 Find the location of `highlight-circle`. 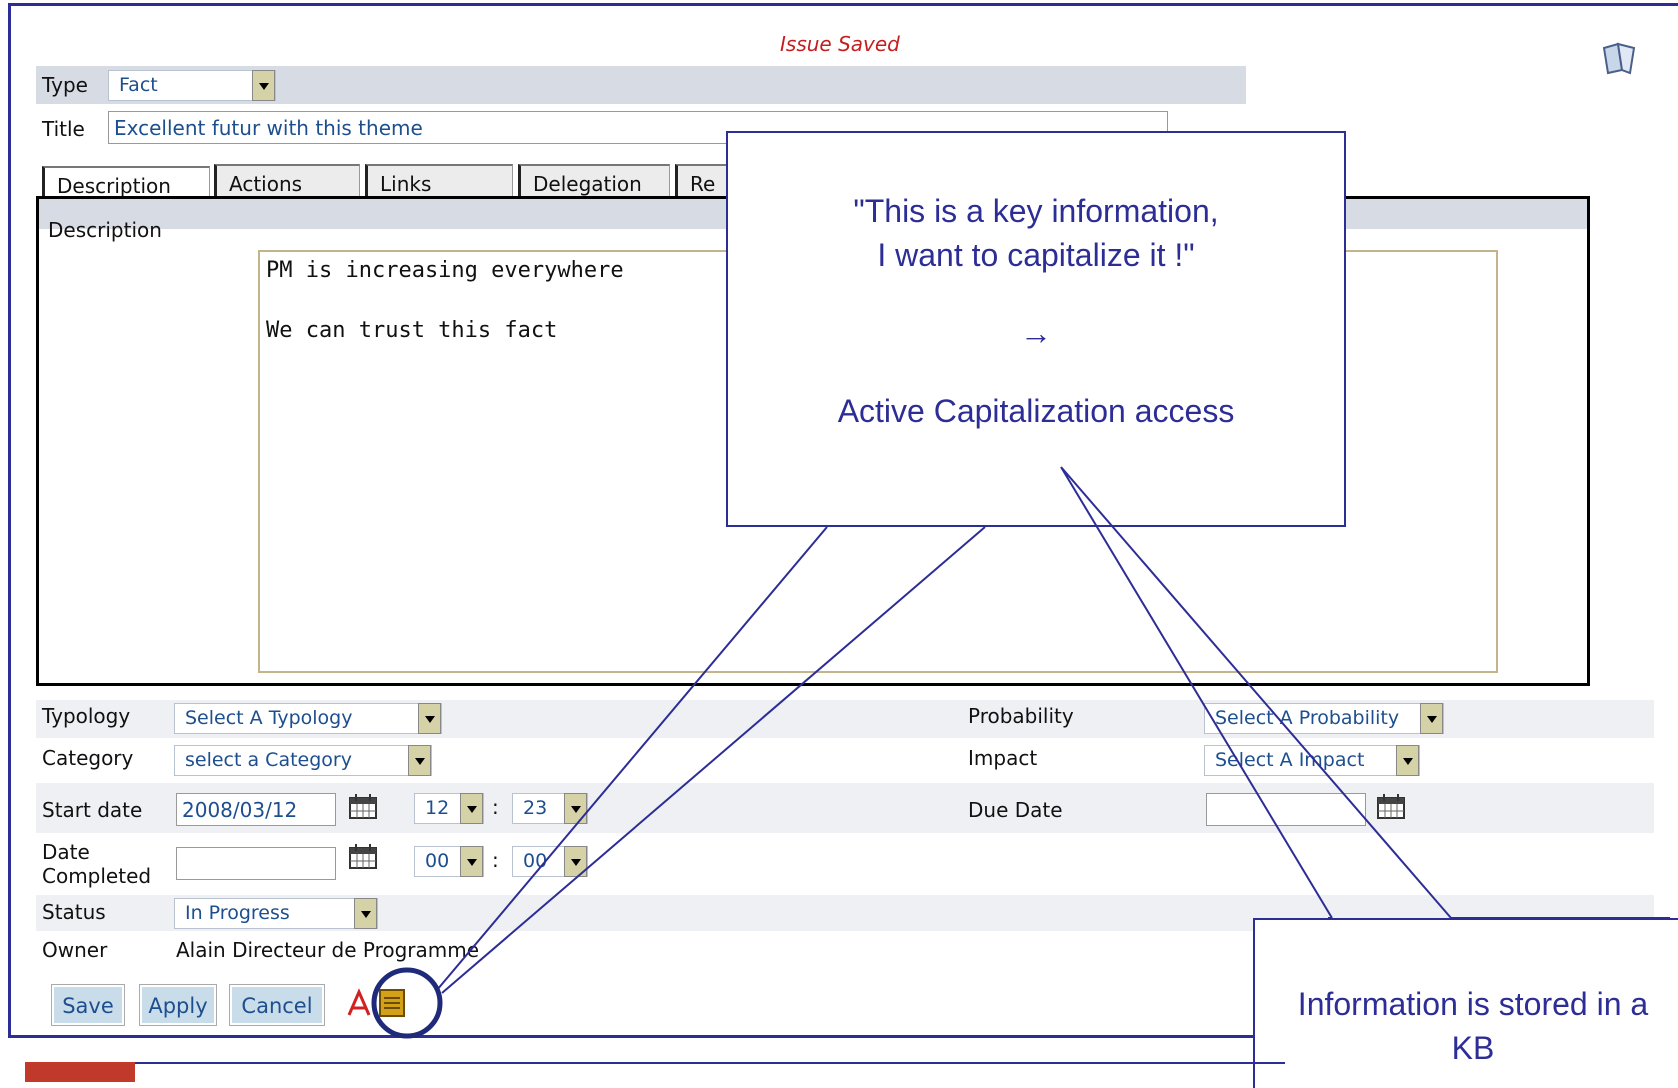

highlight-circle is located at coordinates (407, 1003).